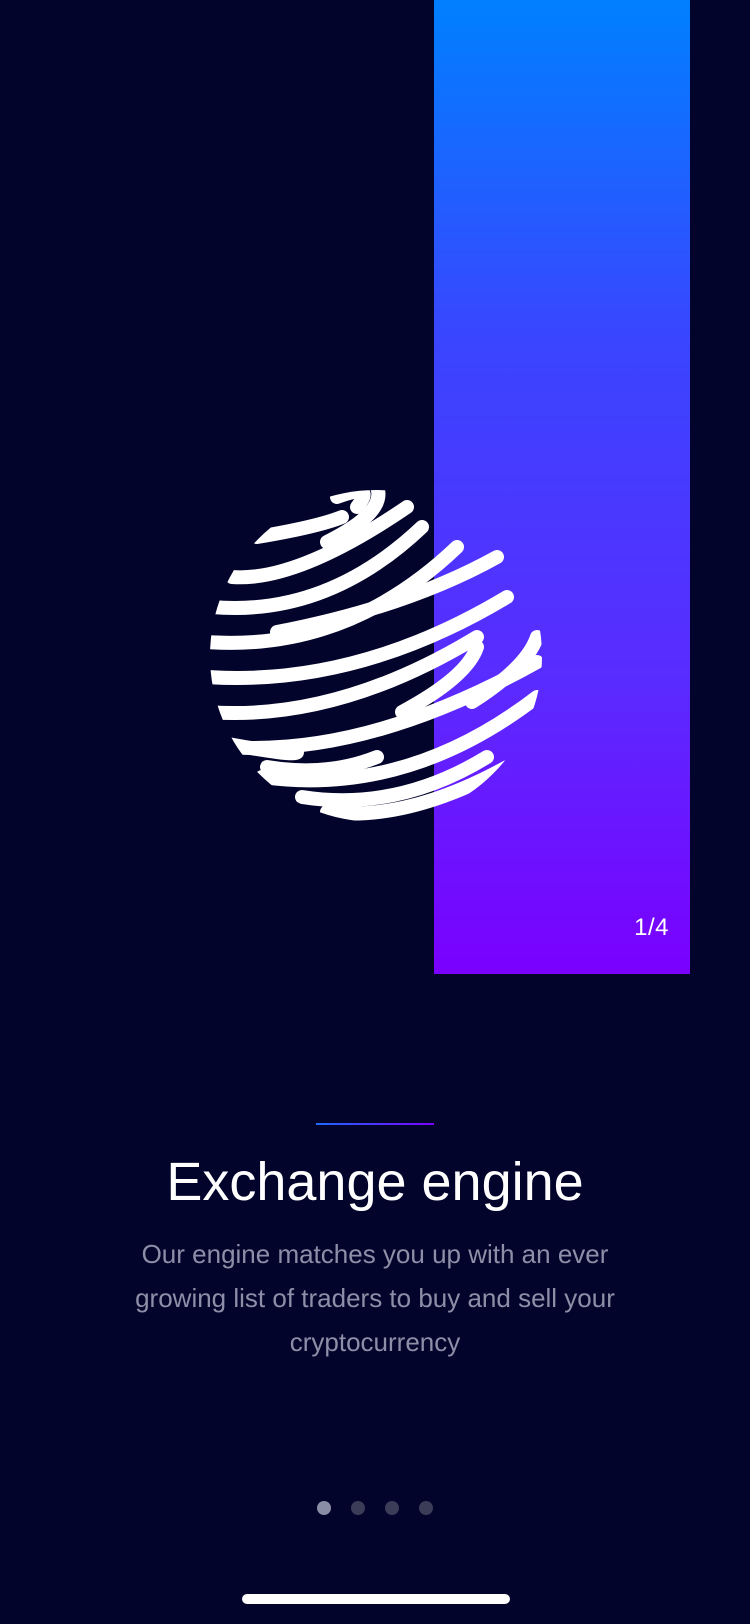  I want to click on striped-globe-icon, so click(376, 656).